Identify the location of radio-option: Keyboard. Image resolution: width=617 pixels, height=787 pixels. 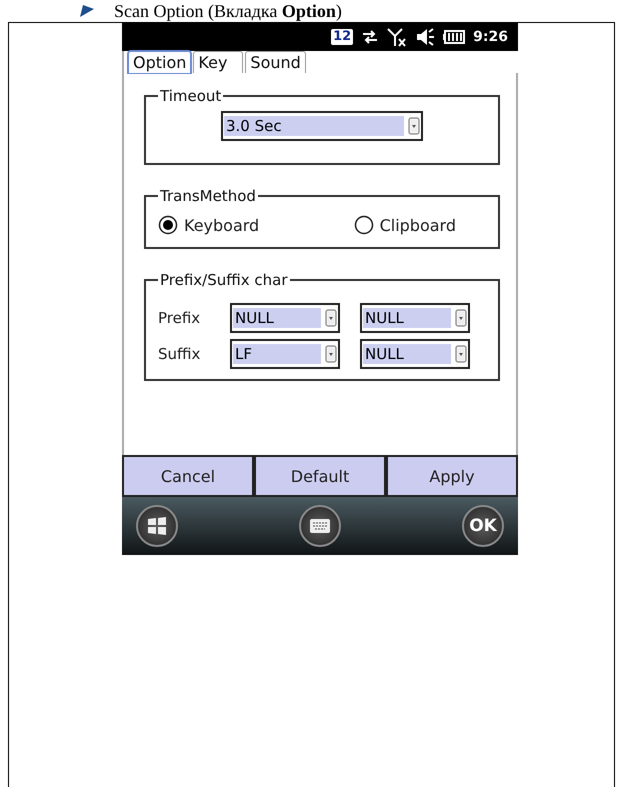
(209, 225).